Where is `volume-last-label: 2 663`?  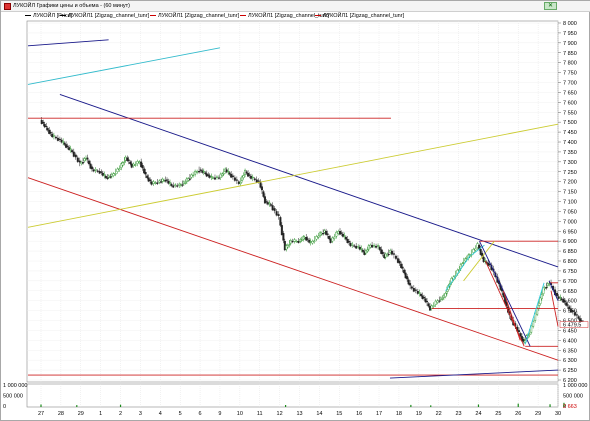
volume-last-label: 2 663 is located at coordinates (570, 407).